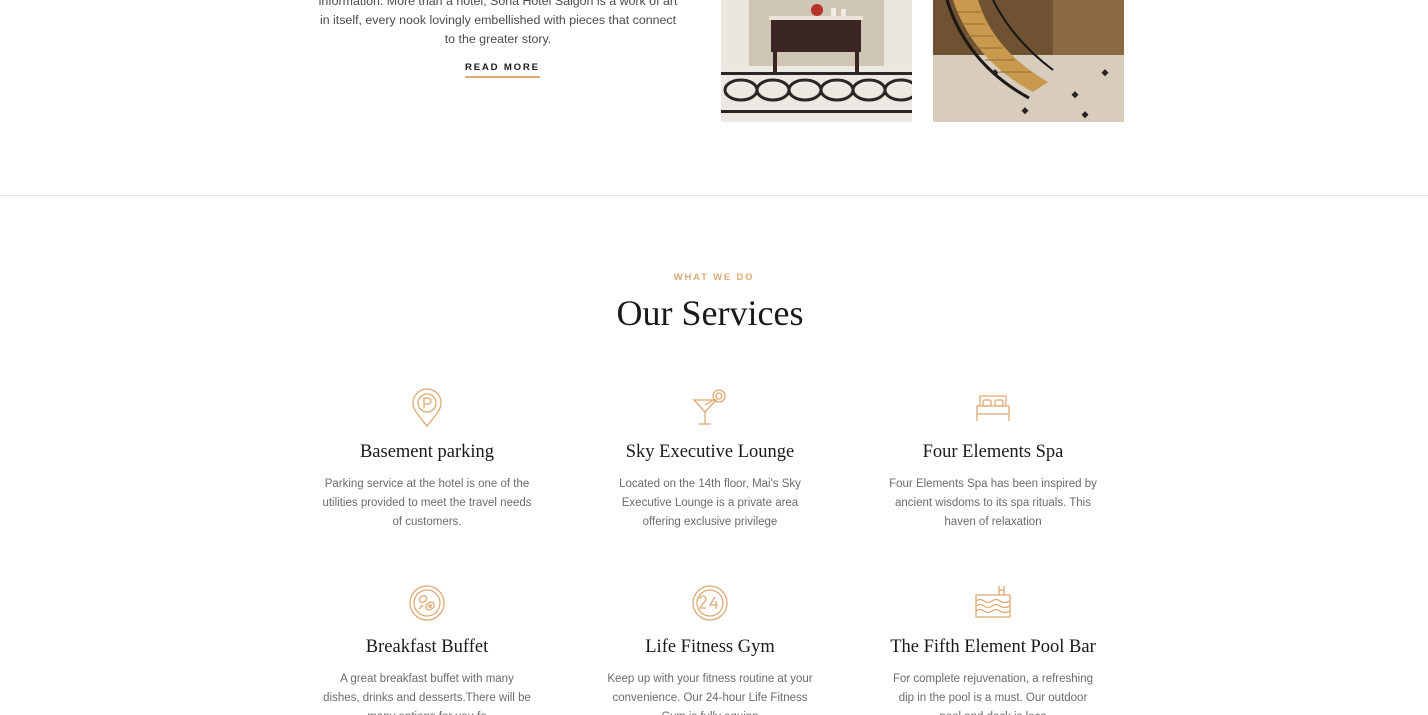 This screenshot has height=715, width=1428. Describe the element at coordinates (714, 277) in the screenshot. I see `section-tag: WHAT WE DO` at that location.